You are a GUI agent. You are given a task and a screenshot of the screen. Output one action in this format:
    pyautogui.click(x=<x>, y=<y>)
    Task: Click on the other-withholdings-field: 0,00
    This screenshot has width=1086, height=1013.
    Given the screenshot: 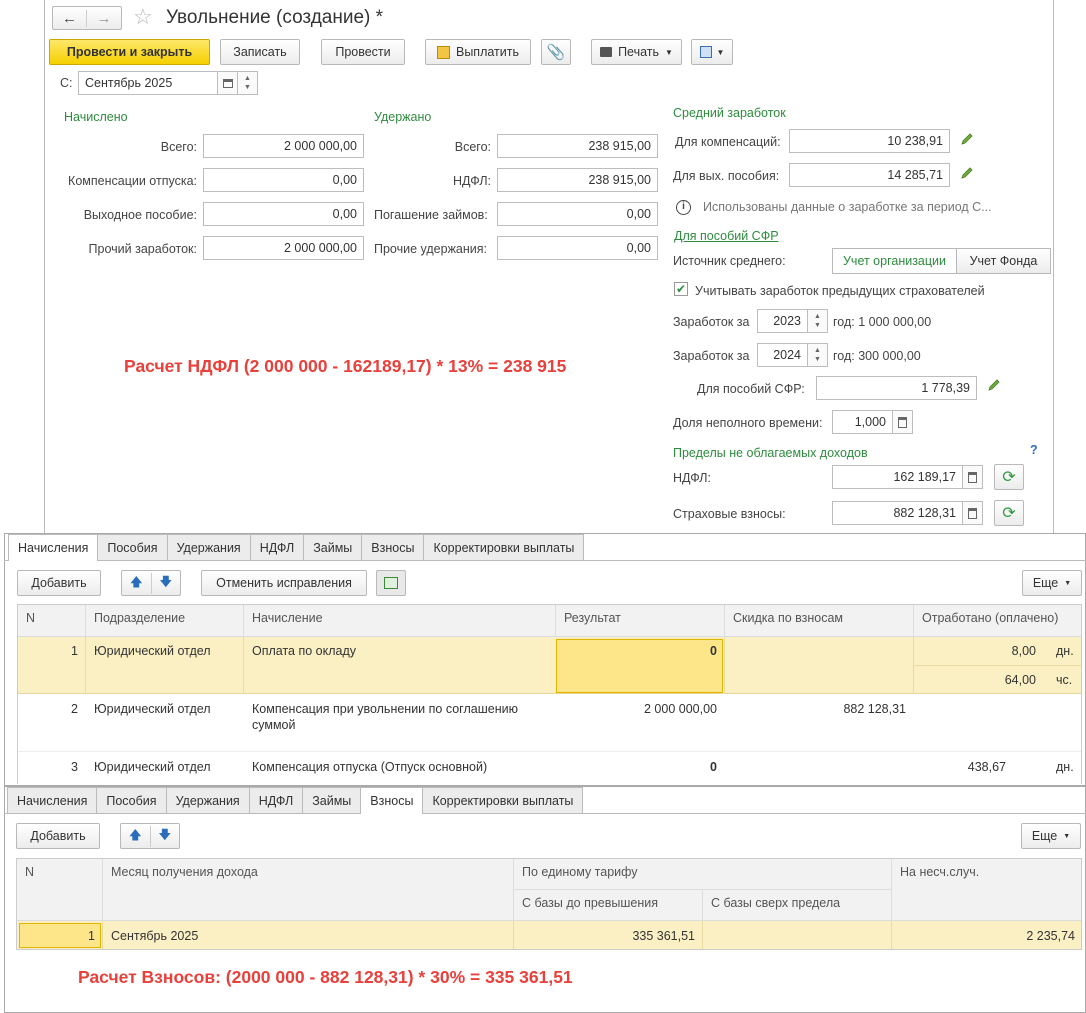 What is the action you would take?
    pyautogui.click(x=577, y=248)
    